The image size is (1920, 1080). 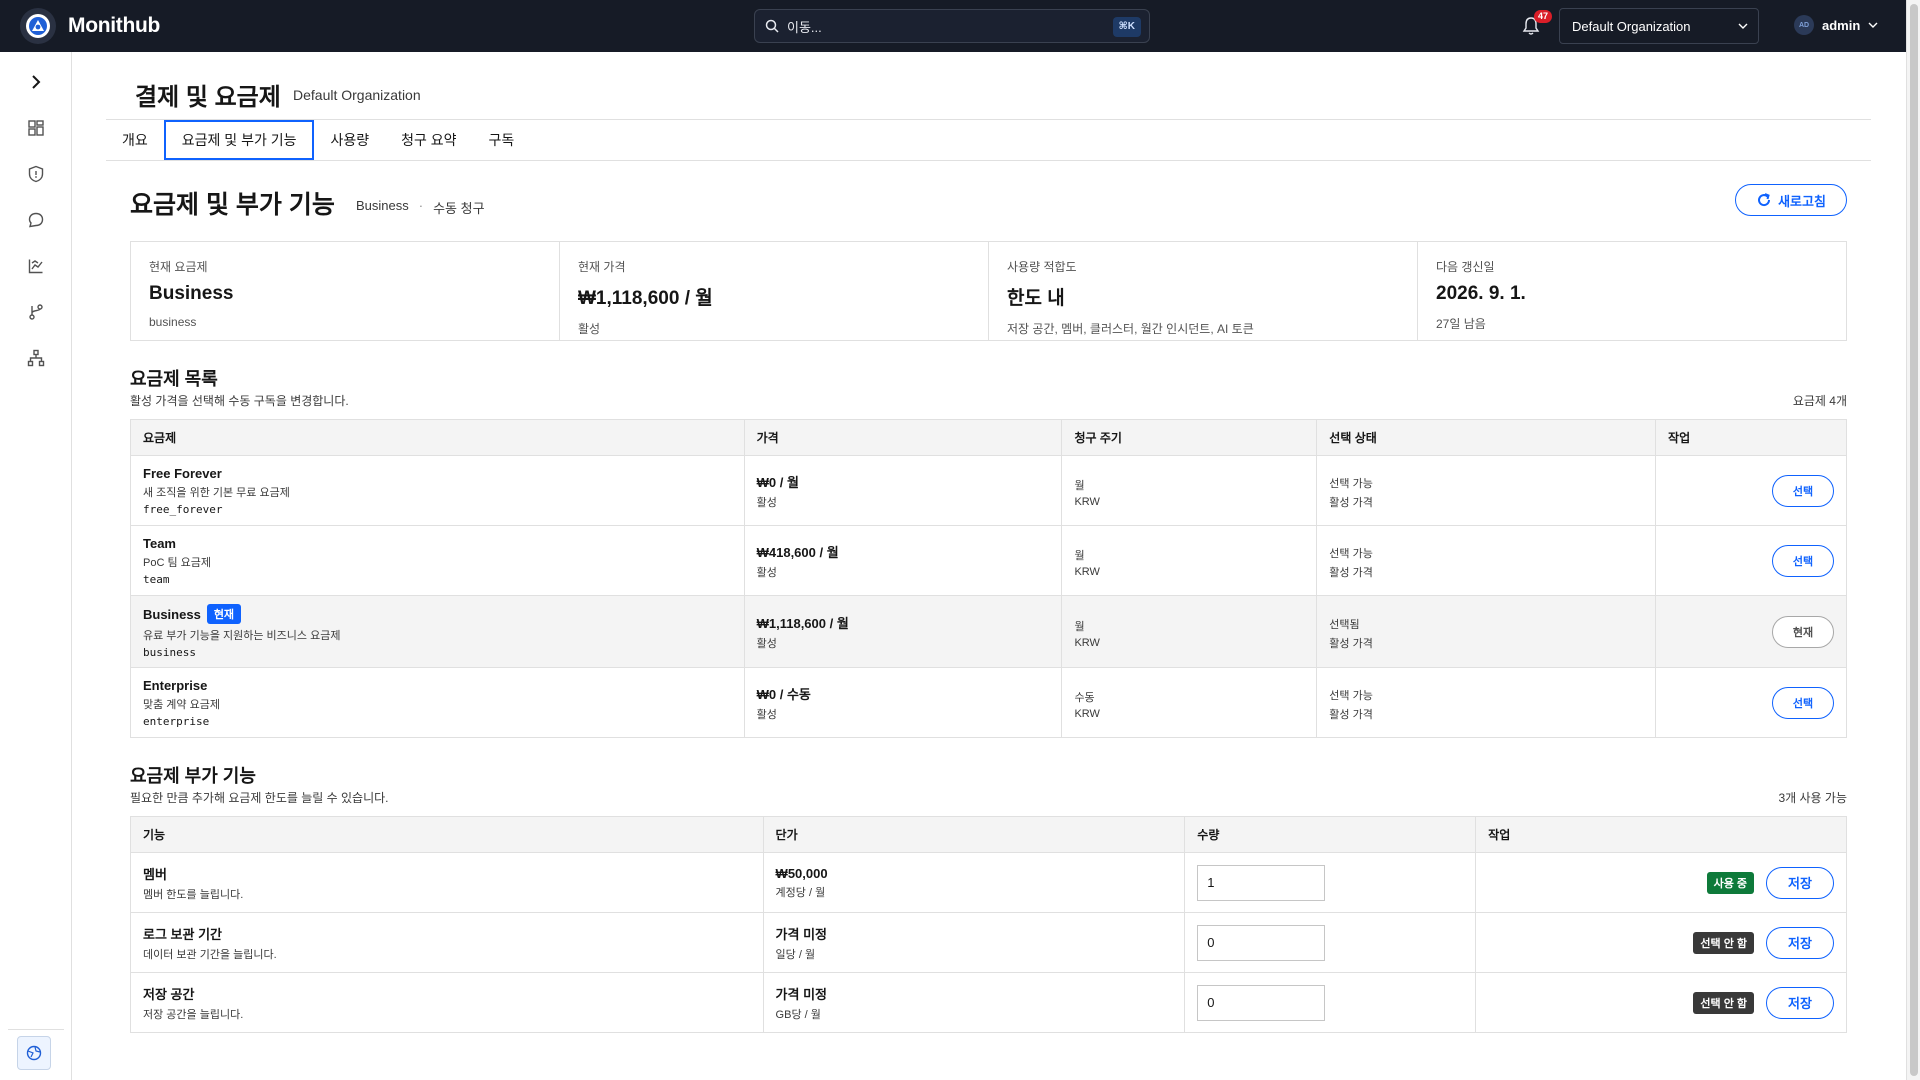 What do you see at coordinates (1486, 702) in the screenshot?
I see `selection-cell: 선택 가능 활성 가격` at bounding box center [1486, 702].